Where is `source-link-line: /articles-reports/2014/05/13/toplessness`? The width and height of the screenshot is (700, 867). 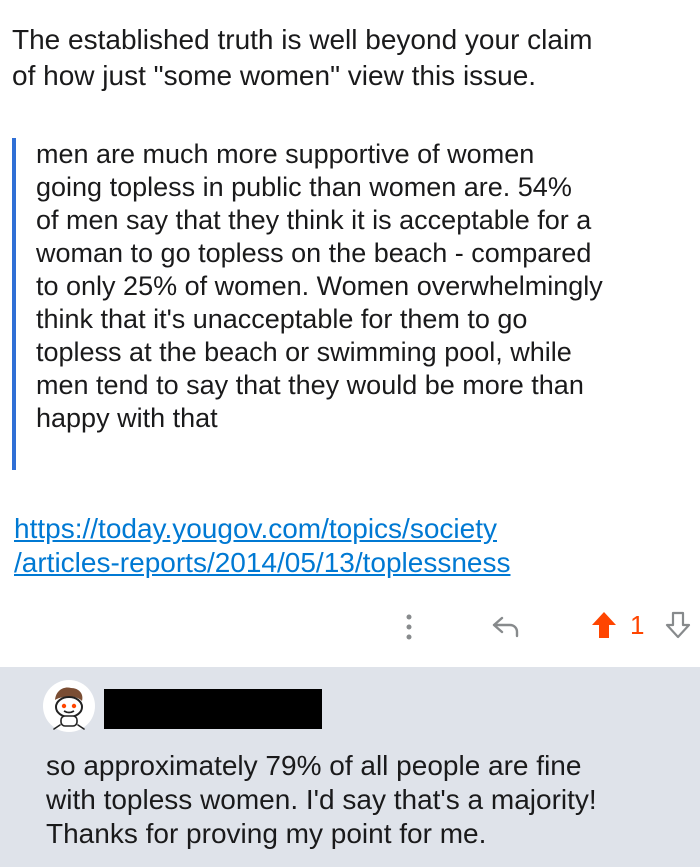 source-link-line: /articles-reports/2014/05/13/toplessness is located at coordinates (334, 563).